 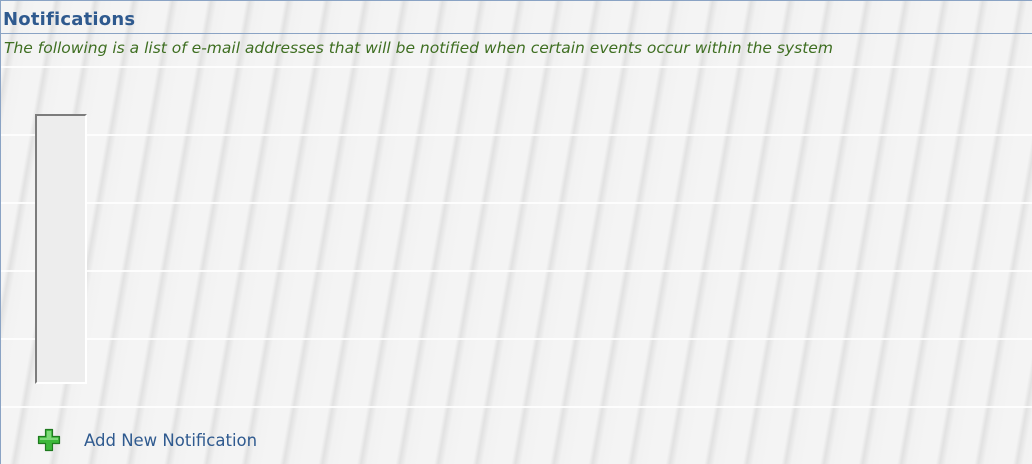 I want to click on add-notification-label: Add New Notification, so click(x=170, y=440).